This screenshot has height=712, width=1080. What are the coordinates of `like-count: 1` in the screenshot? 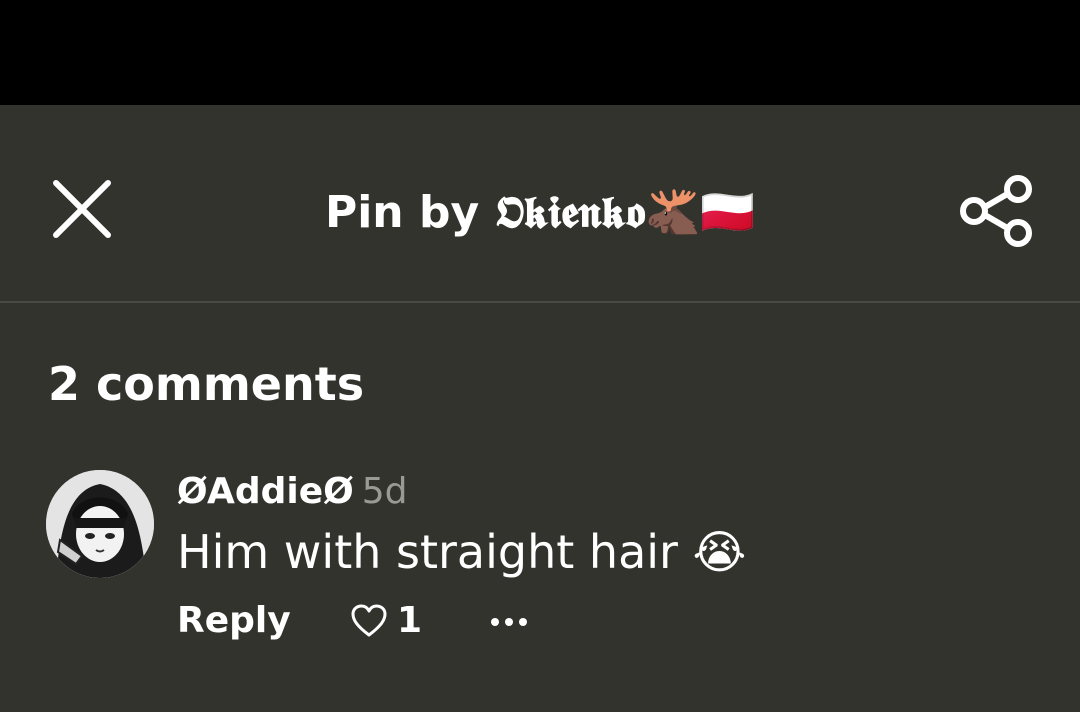 It's located at (410, 620).